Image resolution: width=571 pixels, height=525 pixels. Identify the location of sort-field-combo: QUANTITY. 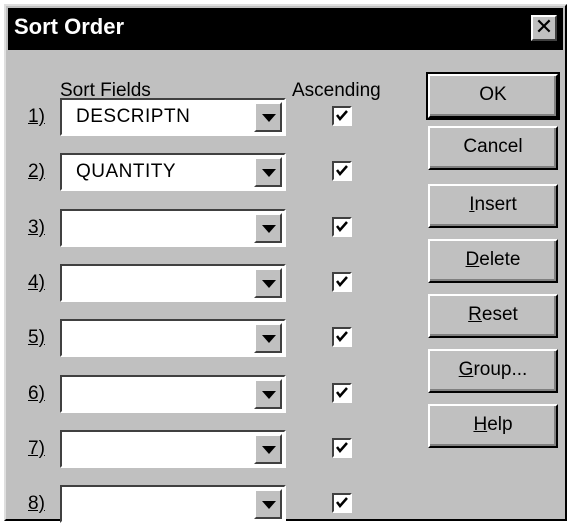
(173, 172).